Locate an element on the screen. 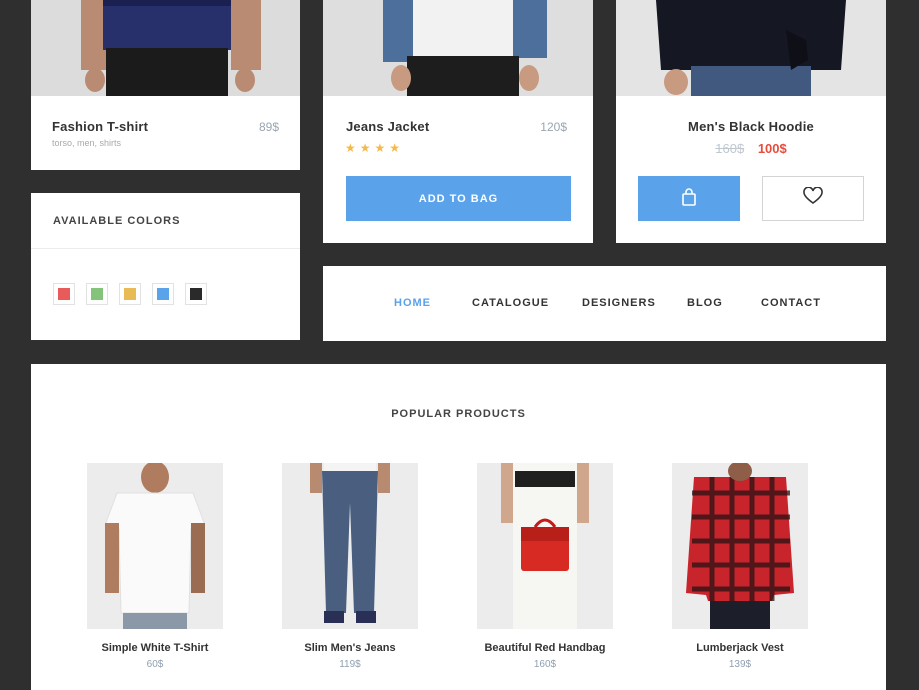 The image size is (919, 690). product-price: 139$ is located at coordinates (740, 664).